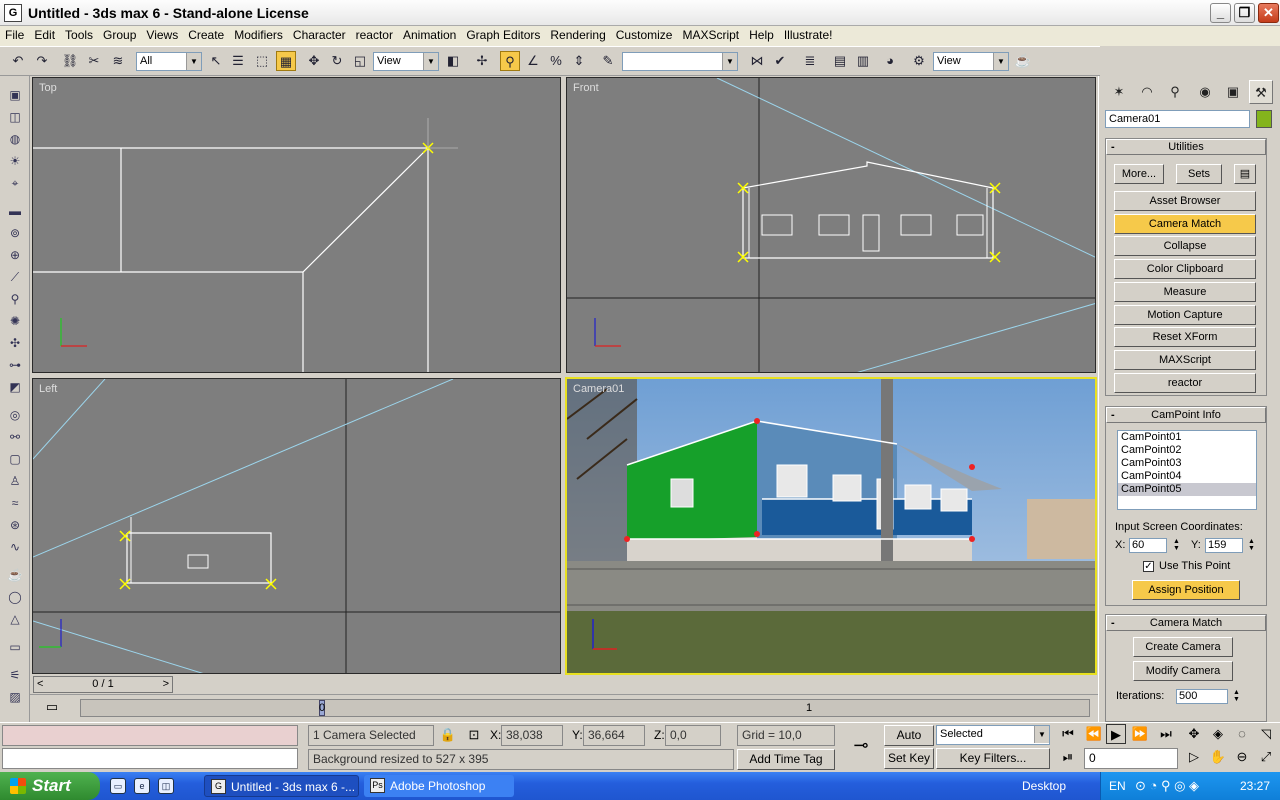  I want to click on reset-xform-button: Reset XForm, so click(1185, 337).